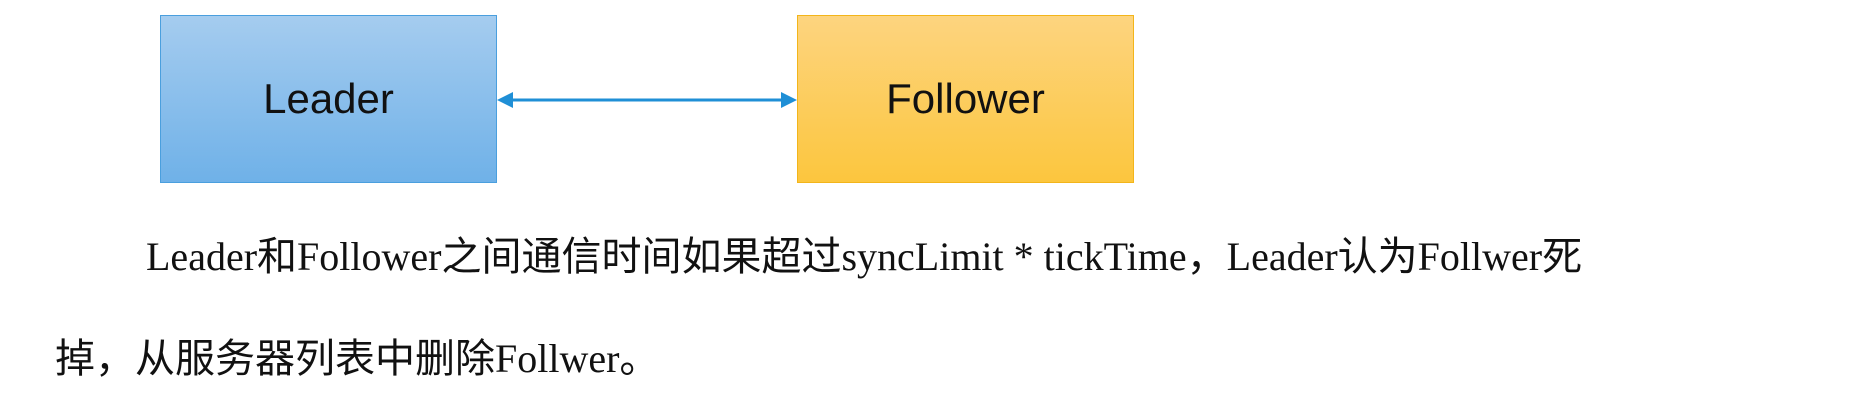  I want to click on leader-box: Leader, so click(328, 99).